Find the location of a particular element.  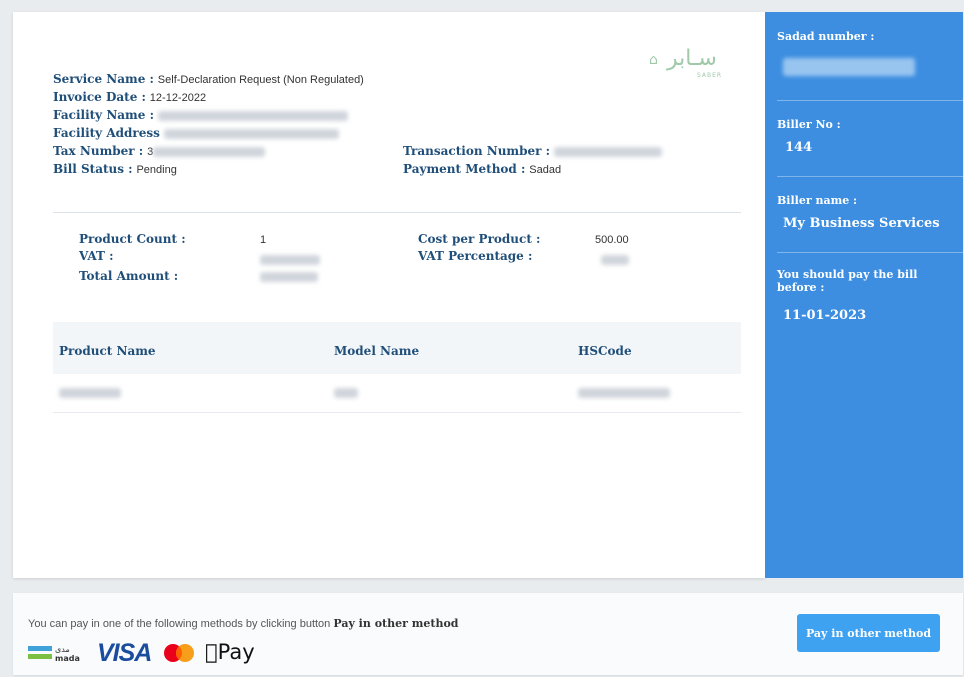

header-hscode: HSCode is located at coordinates (605, 351).